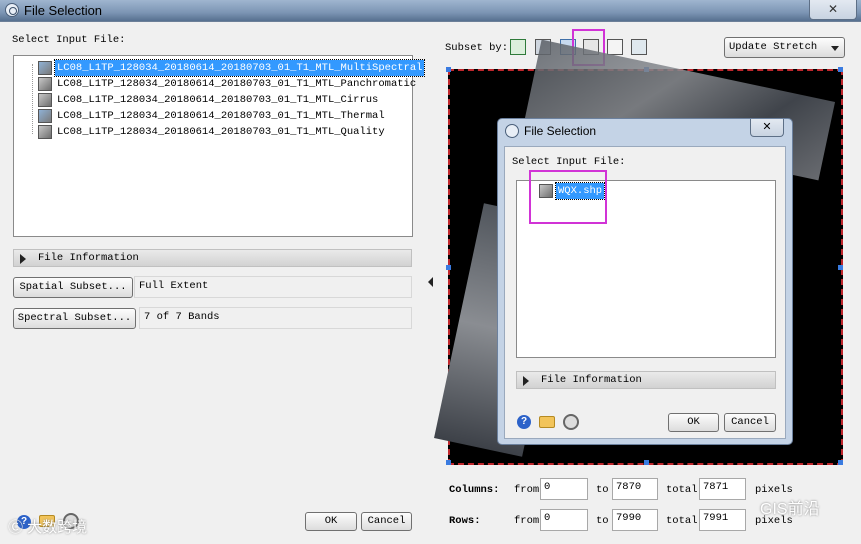  What do you see at coordinates (790, 509) in the screenshot?
I see `watermark-right: GIS前沿` at bounding box center [790, 509].